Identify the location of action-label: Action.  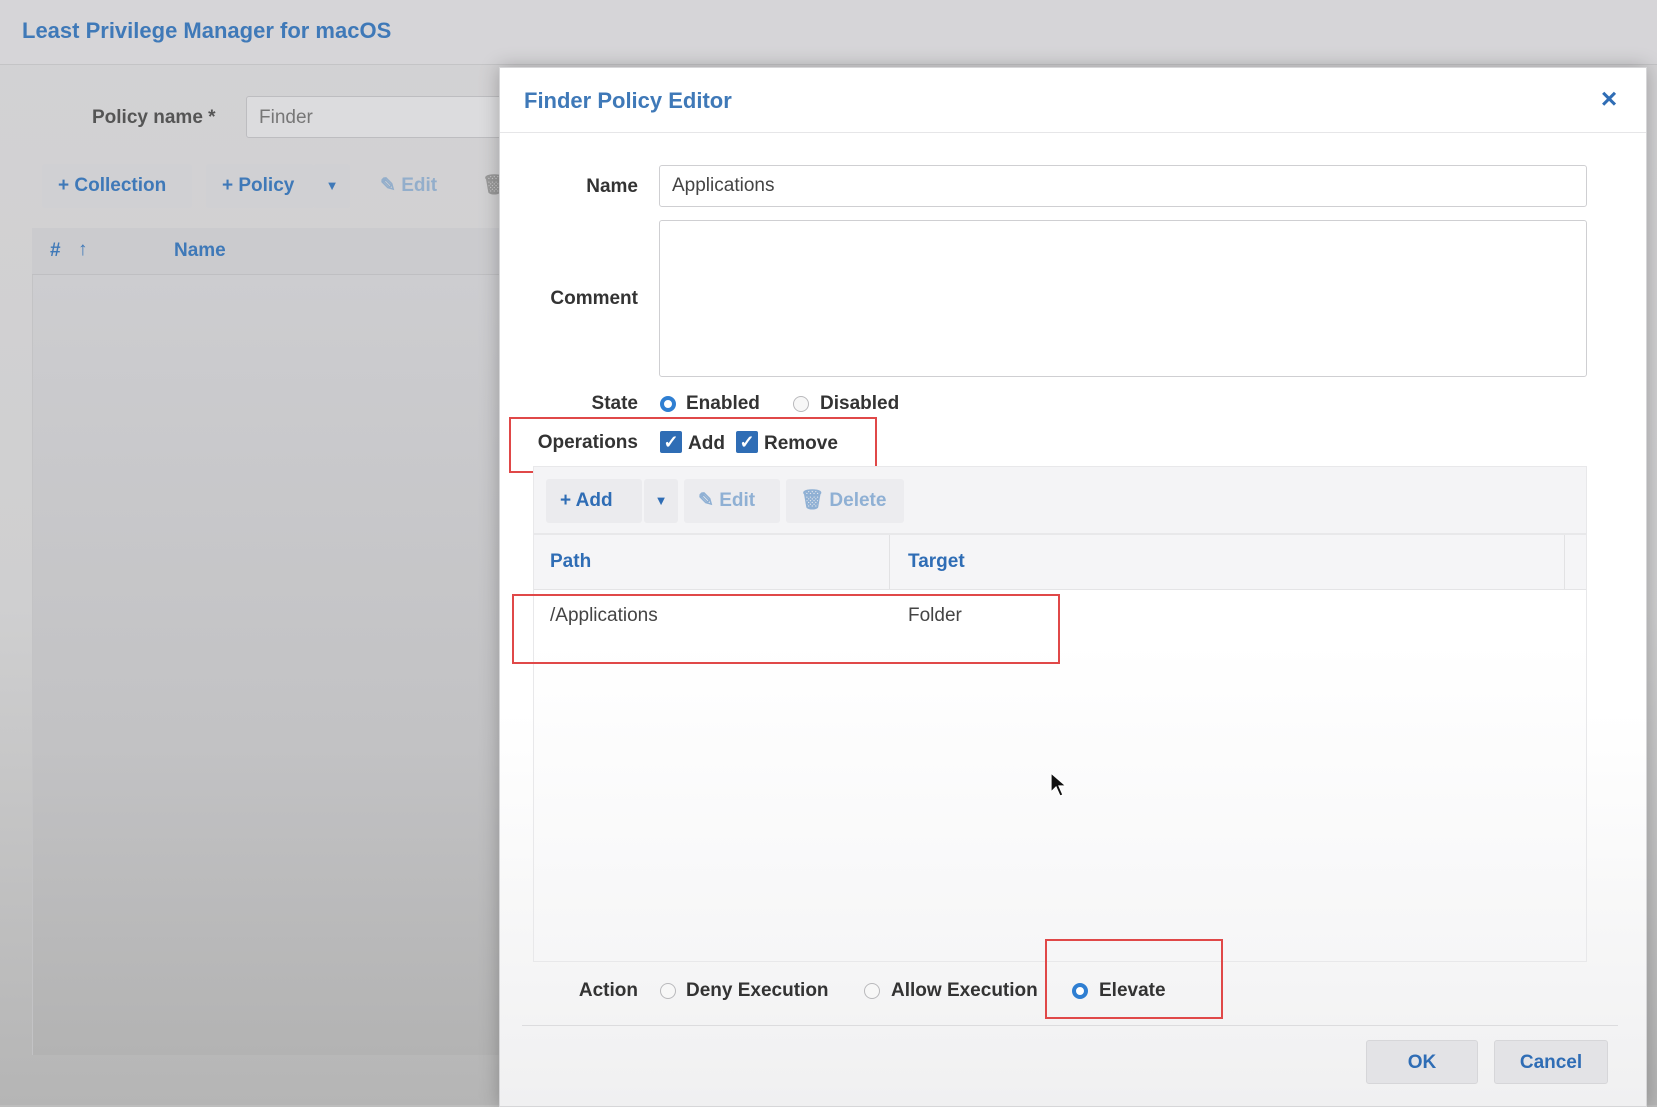
(608, 990).